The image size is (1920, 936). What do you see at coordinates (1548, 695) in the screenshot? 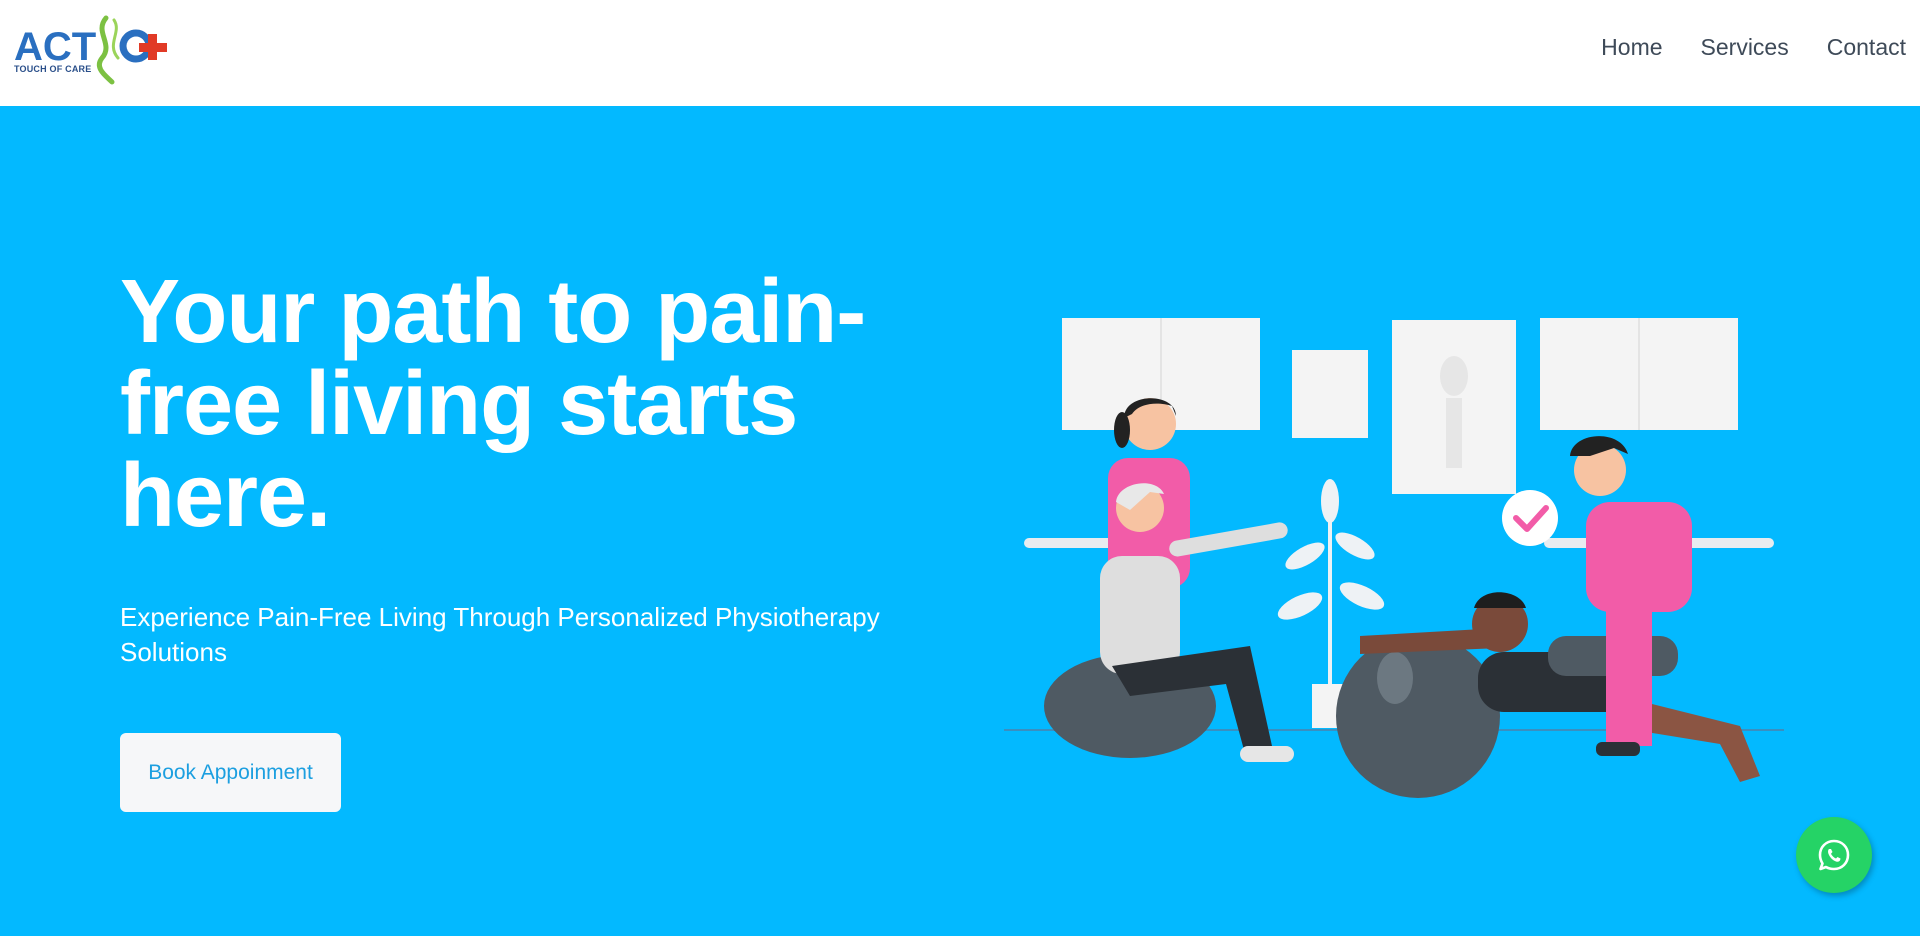
I see `kneeling-patient-figure` at bounding box center [1548, 695].